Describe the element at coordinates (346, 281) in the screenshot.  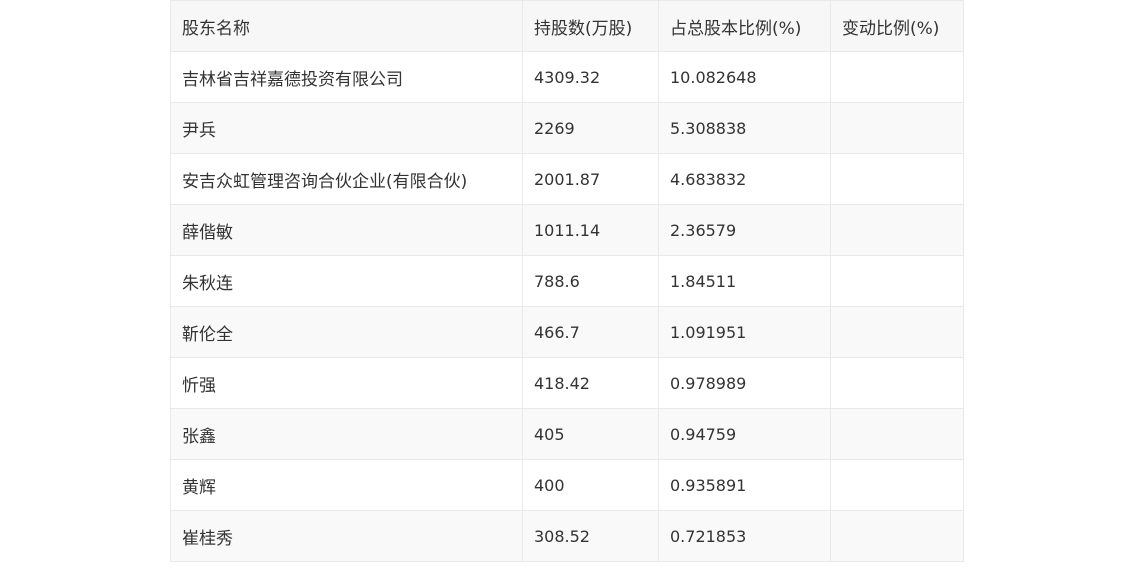
I see `shareholder-name-cell: 朱秋连` at that location.